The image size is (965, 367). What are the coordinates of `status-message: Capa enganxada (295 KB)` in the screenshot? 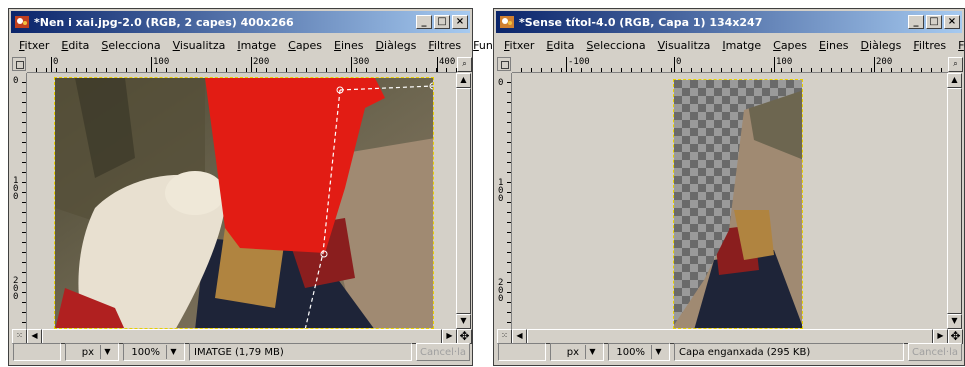 It's located at (789, 352).